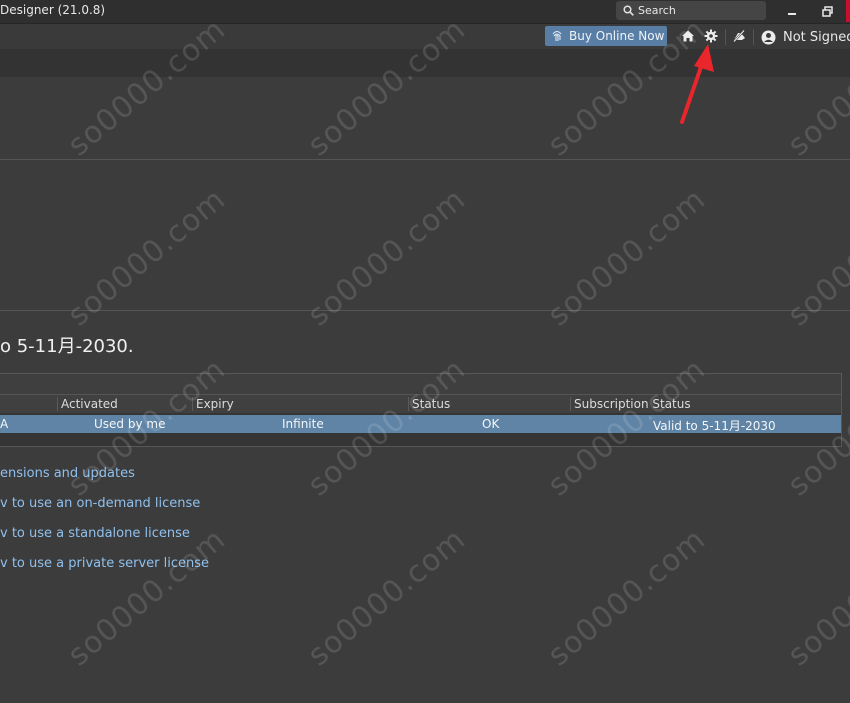 The image size is (850, 703). Describe the element at coordinates (130, 424) in the screenshot. I see `cell-activated: Used by me` at that location.